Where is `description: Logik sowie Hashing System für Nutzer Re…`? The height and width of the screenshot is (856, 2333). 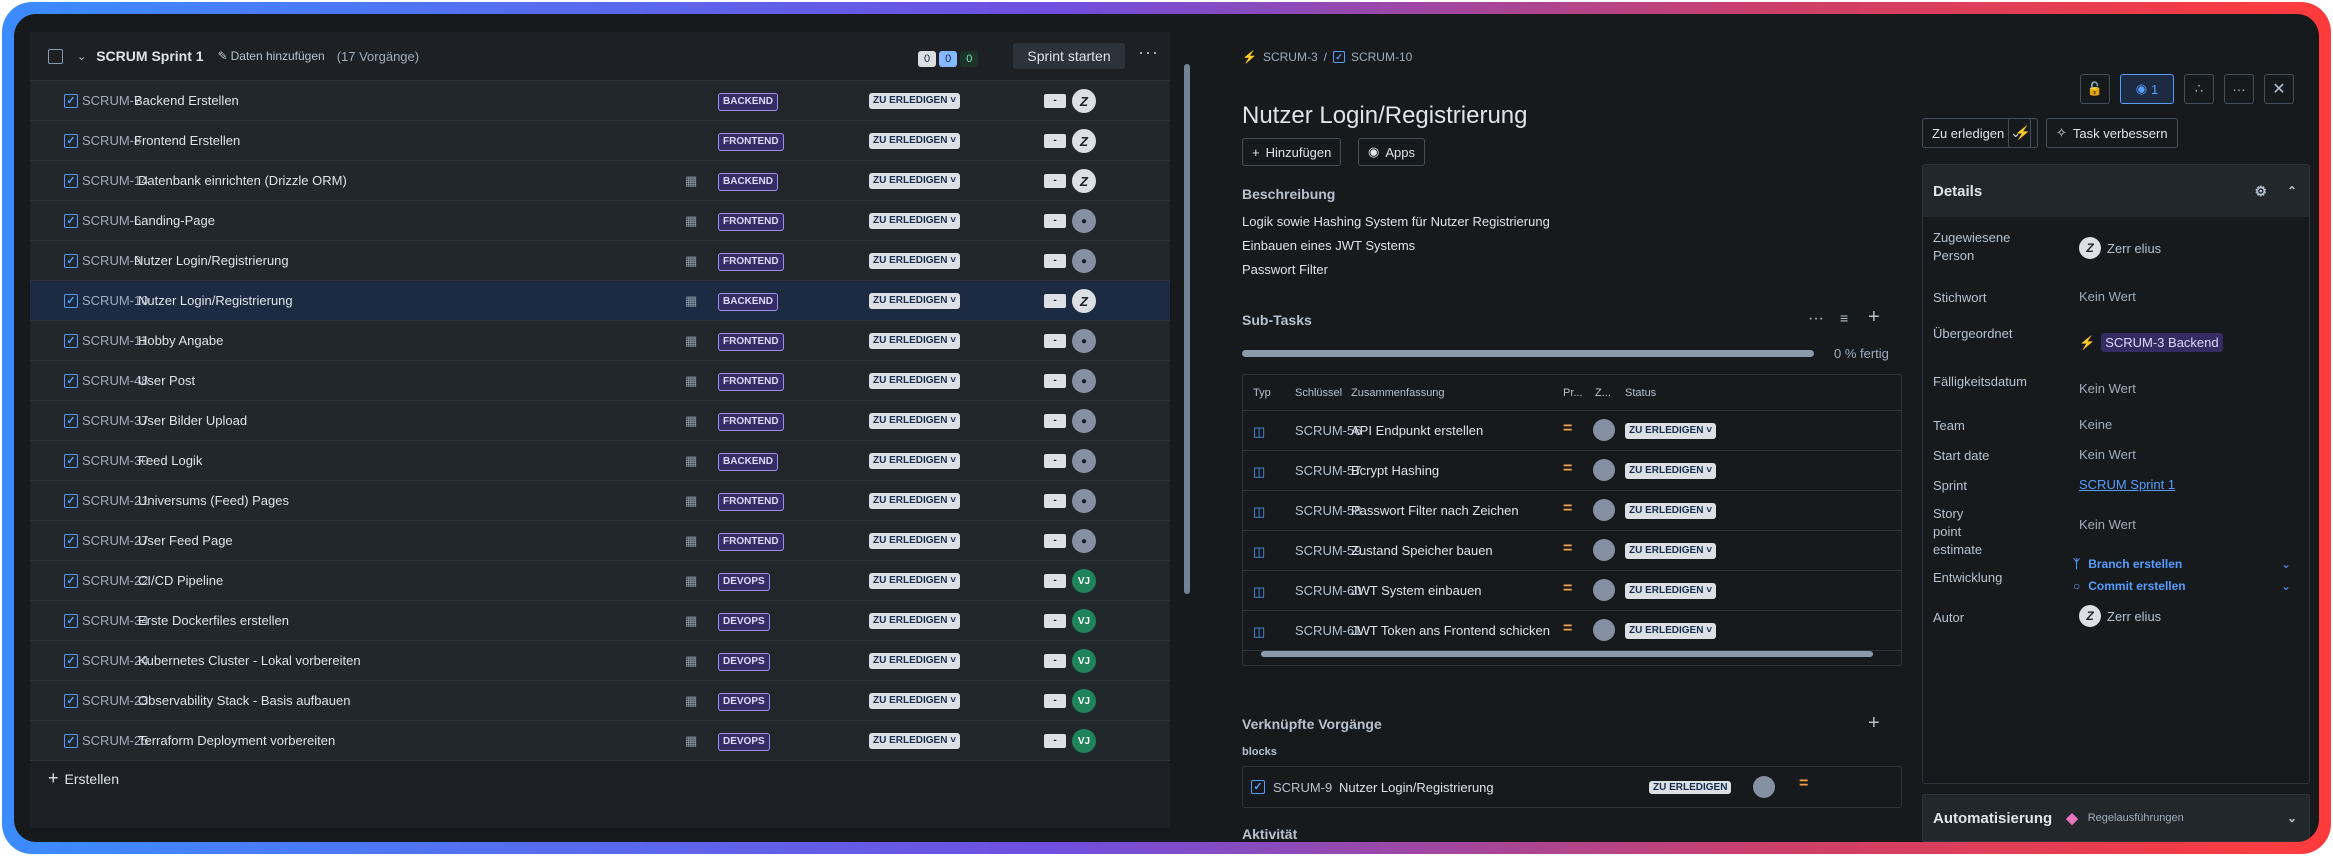 description: Logik sowie Hashing System für Nutzer Re… is located at coordinates (1396, 246).